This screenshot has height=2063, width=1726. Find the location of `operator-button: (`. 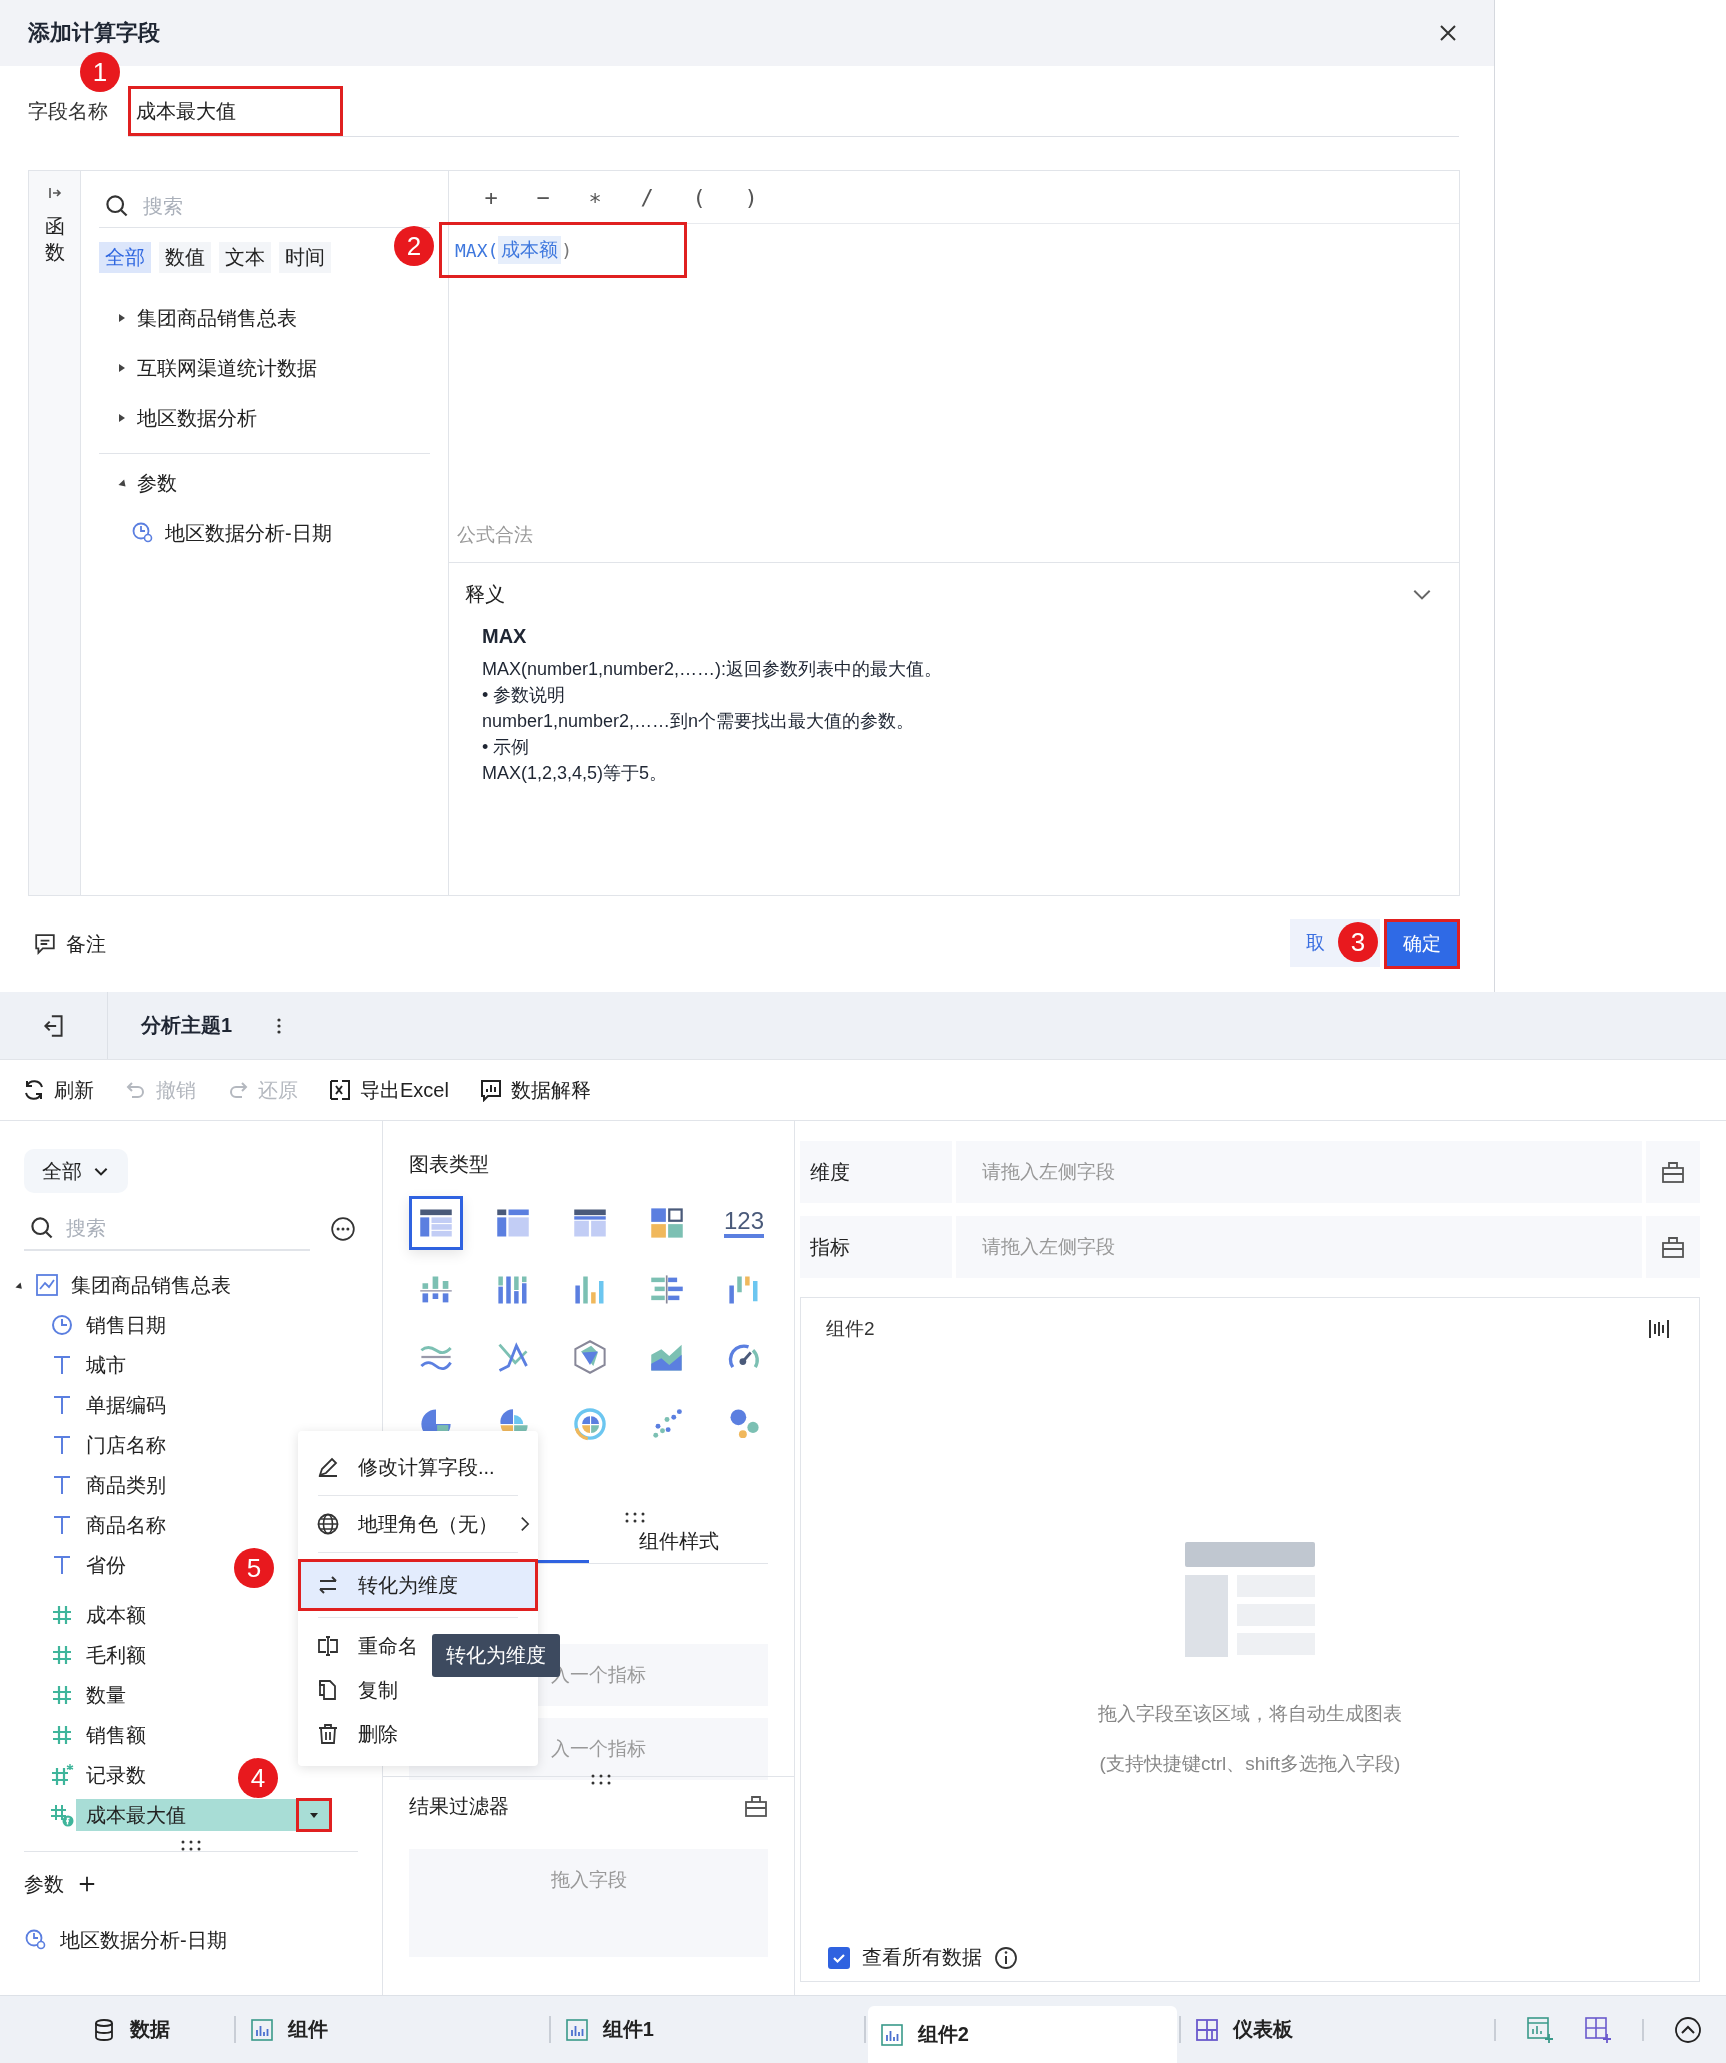

operator-button: ( is located at coordinates (699, 197).